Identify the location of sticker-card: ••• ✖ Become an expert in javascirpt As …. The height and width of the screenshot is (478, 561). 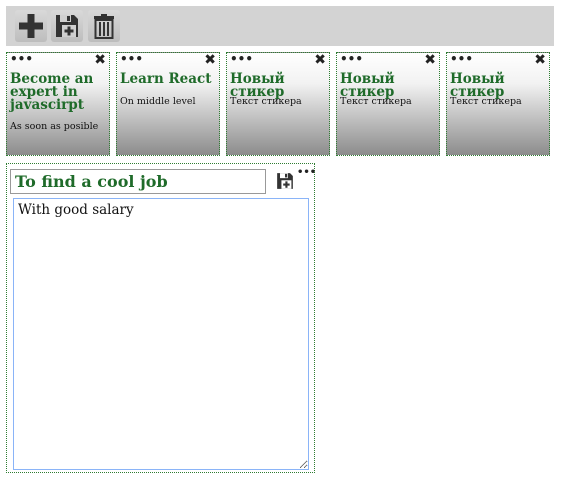
(58, 104).